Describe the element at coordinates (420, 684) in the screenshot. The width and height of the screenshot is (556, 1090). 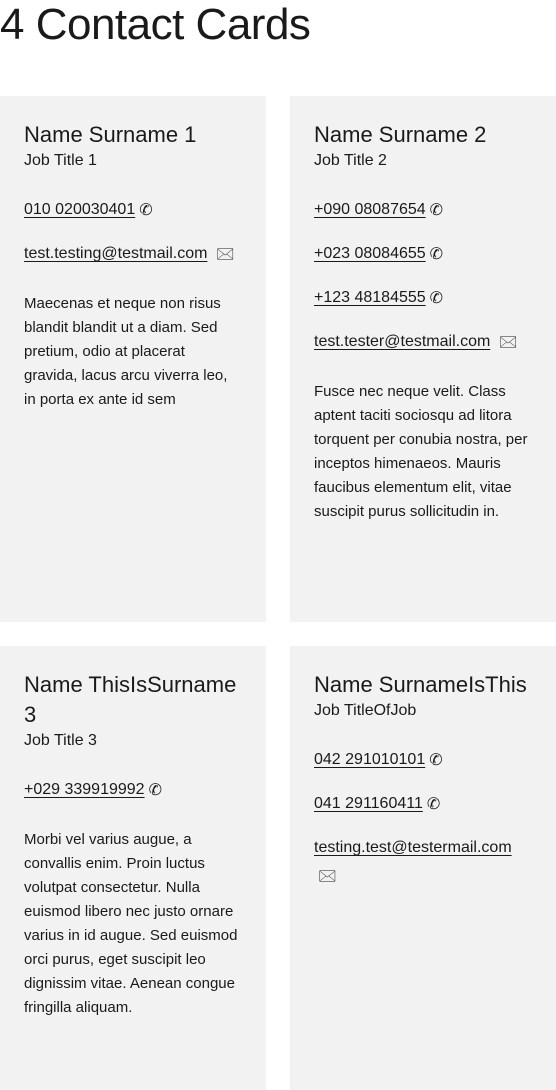
I see `contact-name: Name SurnameIsThis` at that location.